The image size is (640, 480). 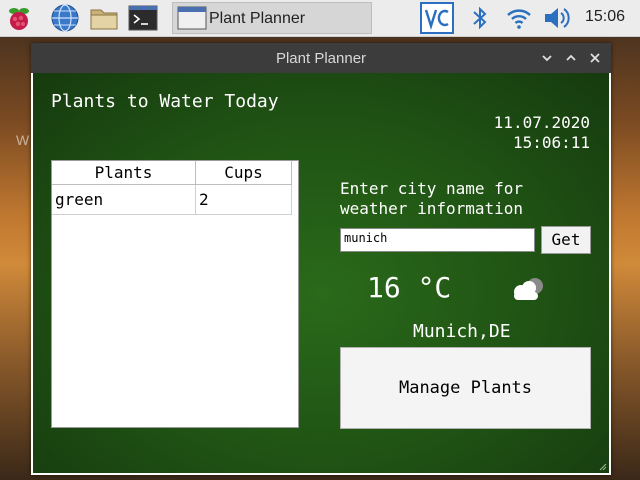 I want to click on taskbar-task-plant-planner: Plant Planner, so click(x=272, y=18).